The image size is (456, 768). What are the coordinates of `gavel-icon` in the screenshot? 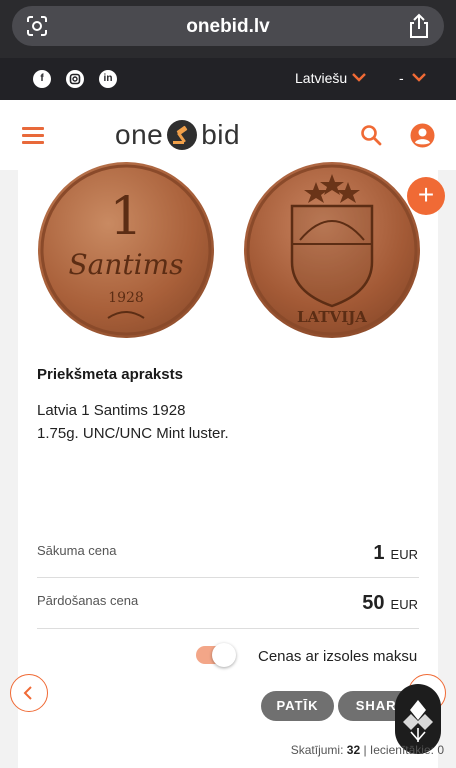 It's located at (182, 135).